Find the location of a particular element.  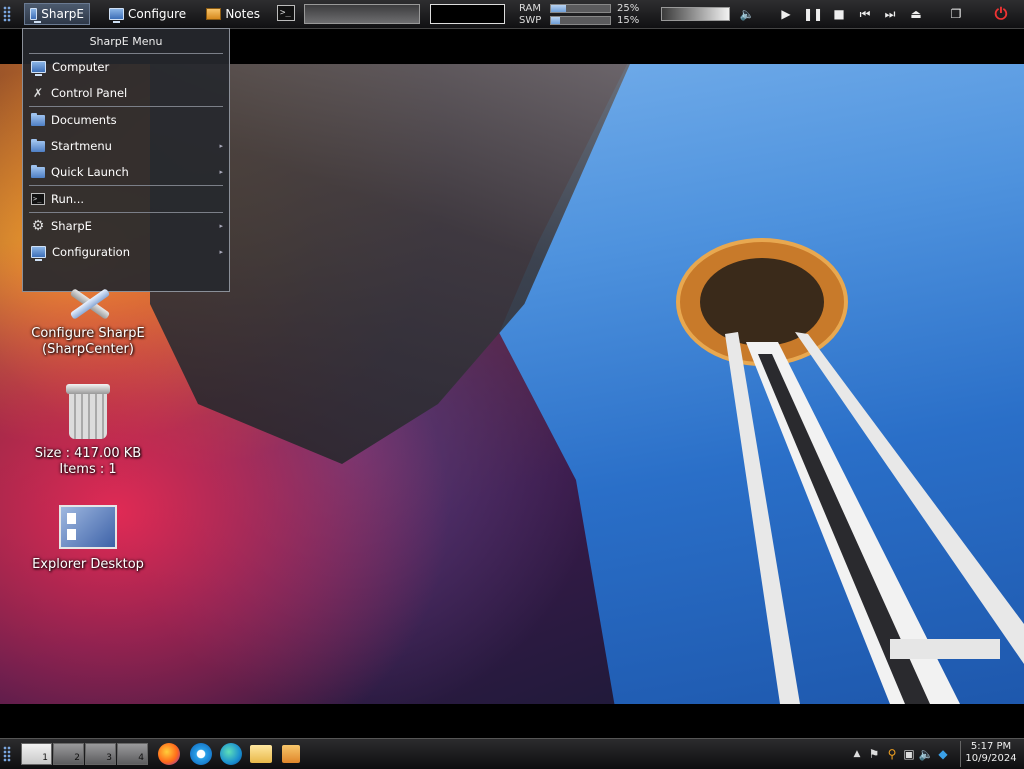

eject-icon: ⏏ is located at coordinates (916, 14).